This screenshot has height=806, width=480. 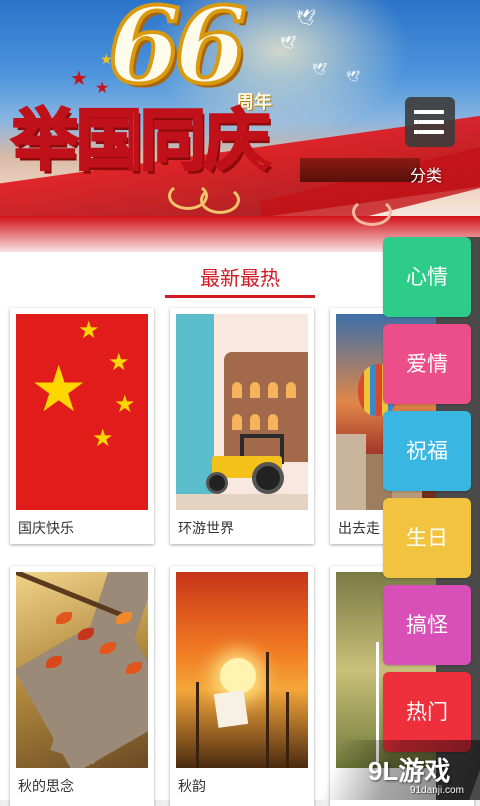 I want to click on tractor-icon, so click(x=247, y=464).